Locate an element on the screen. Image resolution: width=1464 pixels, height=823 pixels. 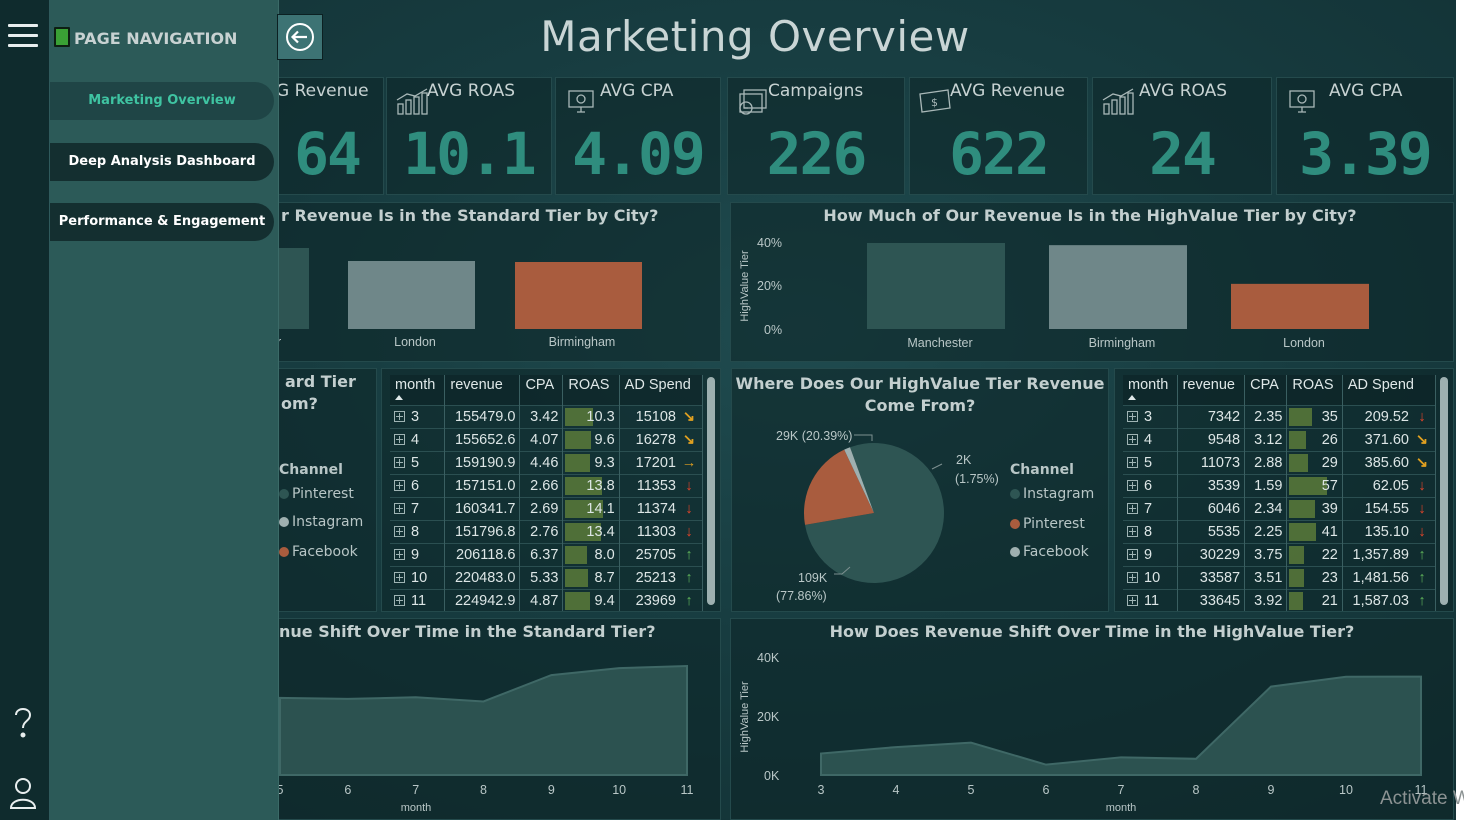
y-axis-title: HighValue Tier is located at coordinates (745, 286).